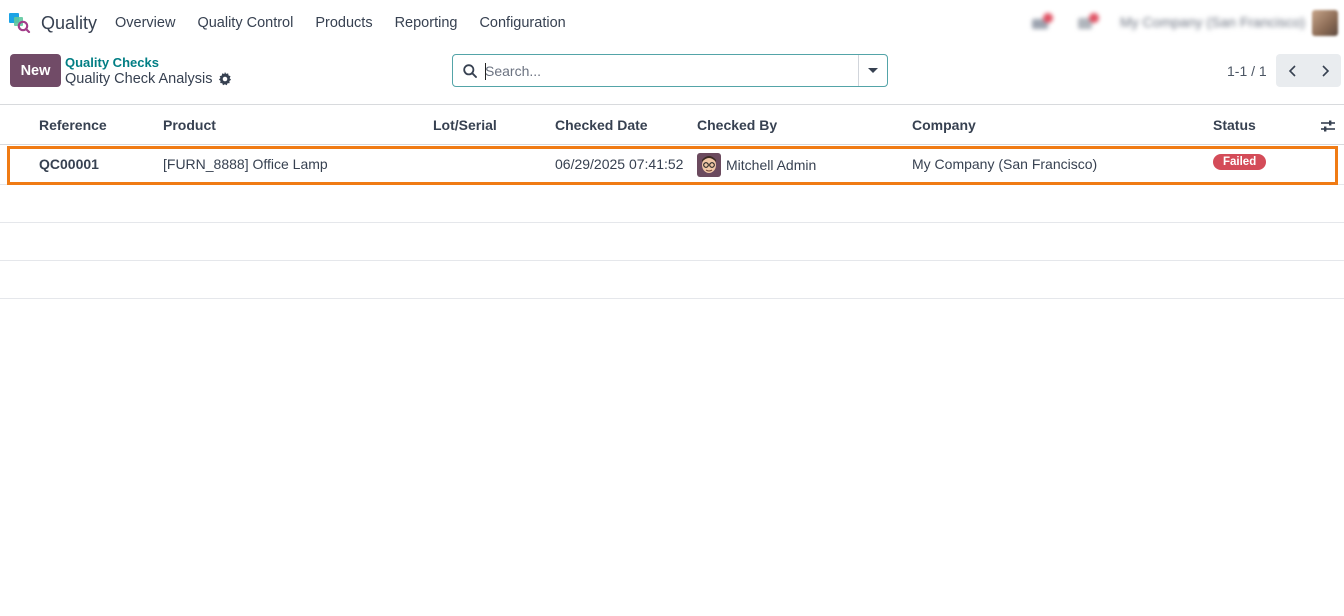 Image resolution: width=1344 pixels, height=616 pixels. I want to click on pager-next-button, so click(1325, 70).